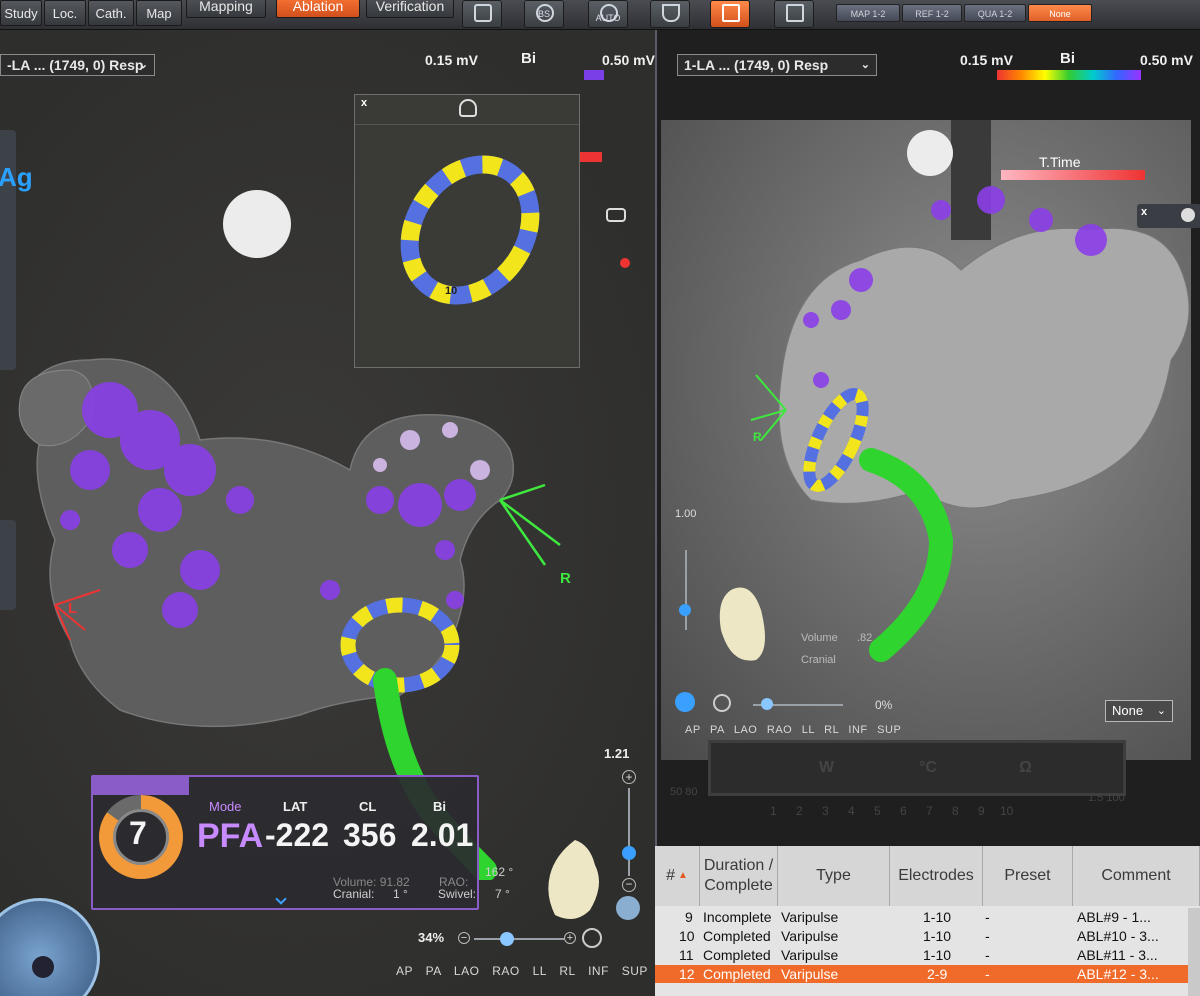 Image resolution: width=1200 pixels, height=996 pixels. I want to click on col-type-label: Type, so click(833, 875).